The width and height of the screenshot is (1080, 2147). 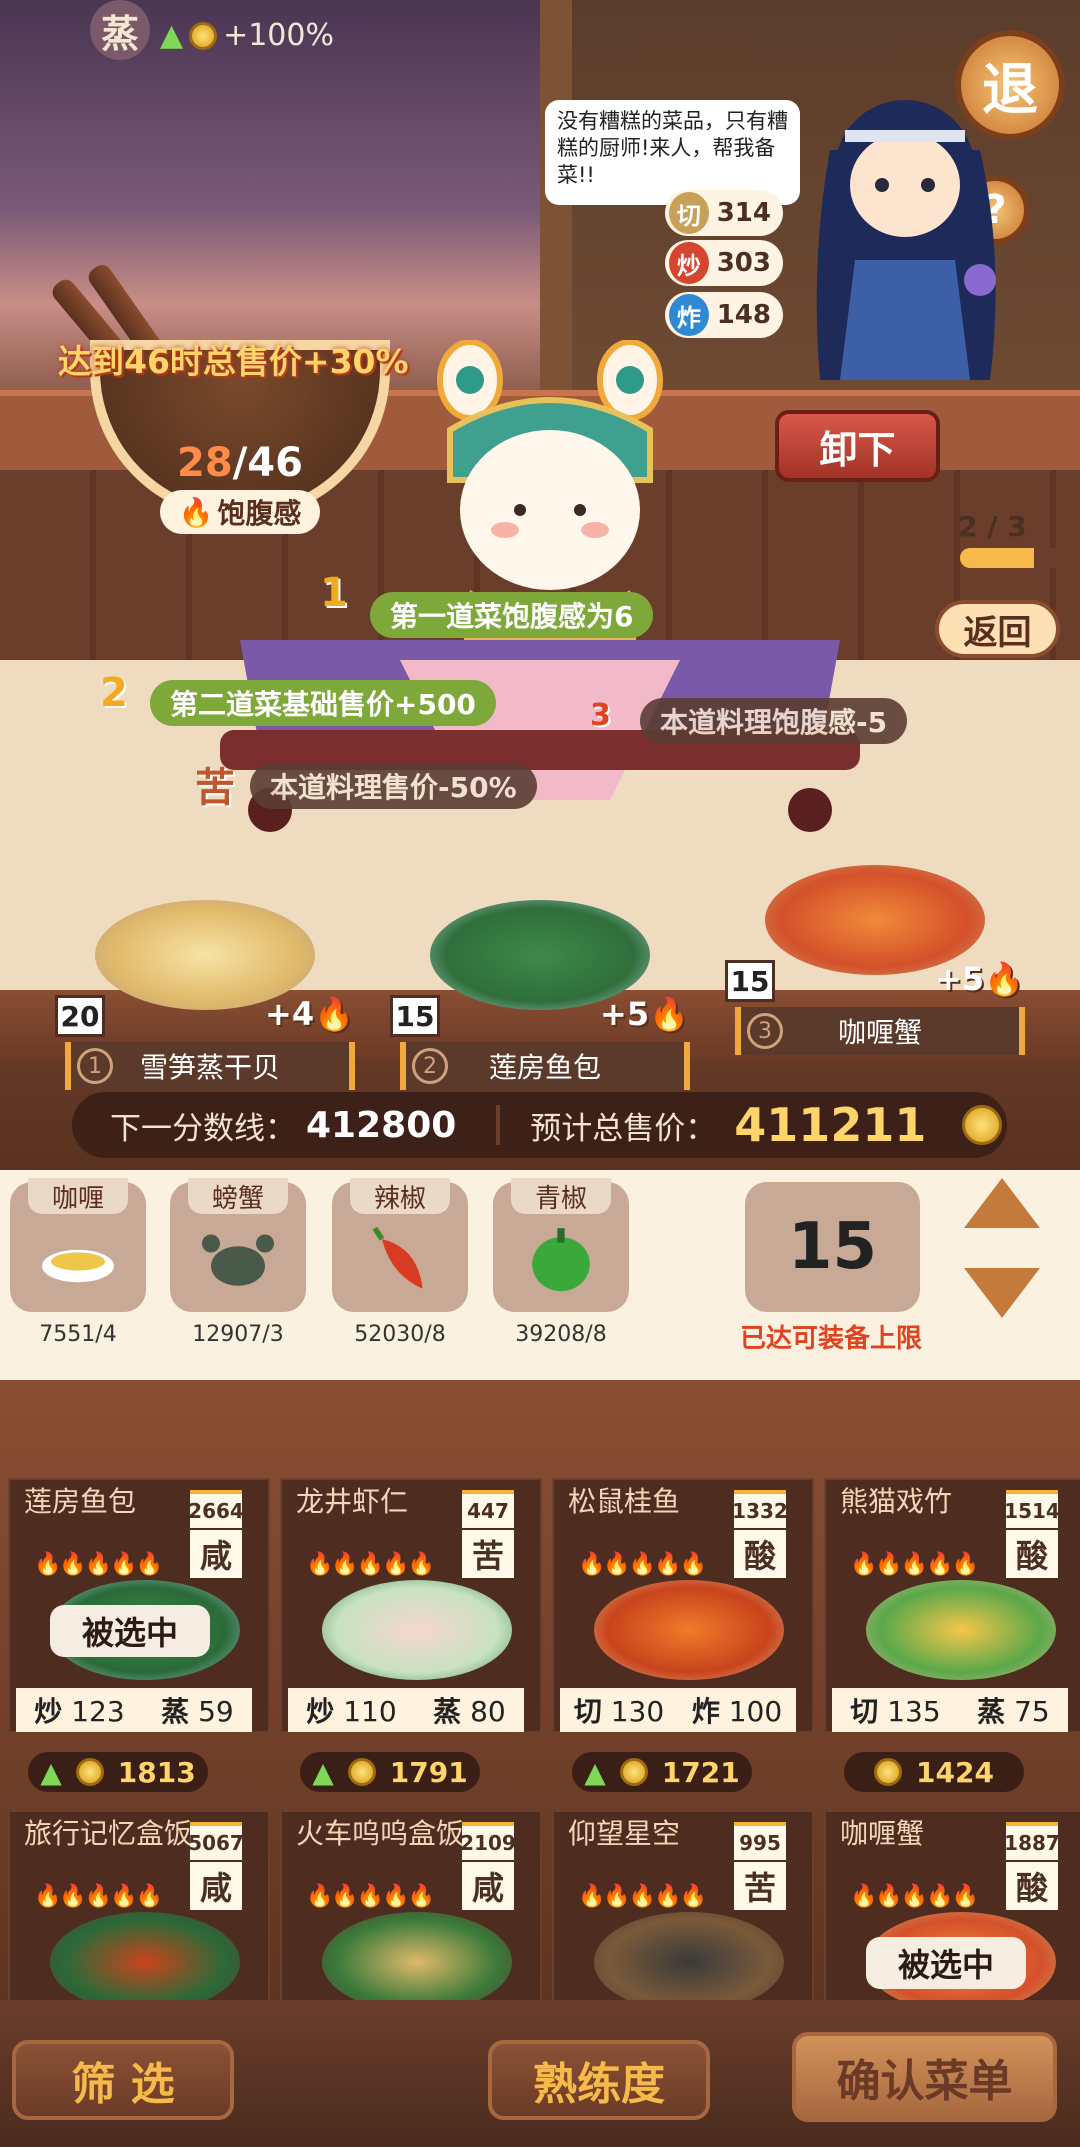 What do you see at coordinates (78, 1266) in the screenshot?
I see `gravy-boat-icon` at bounding box center [78, 1266].